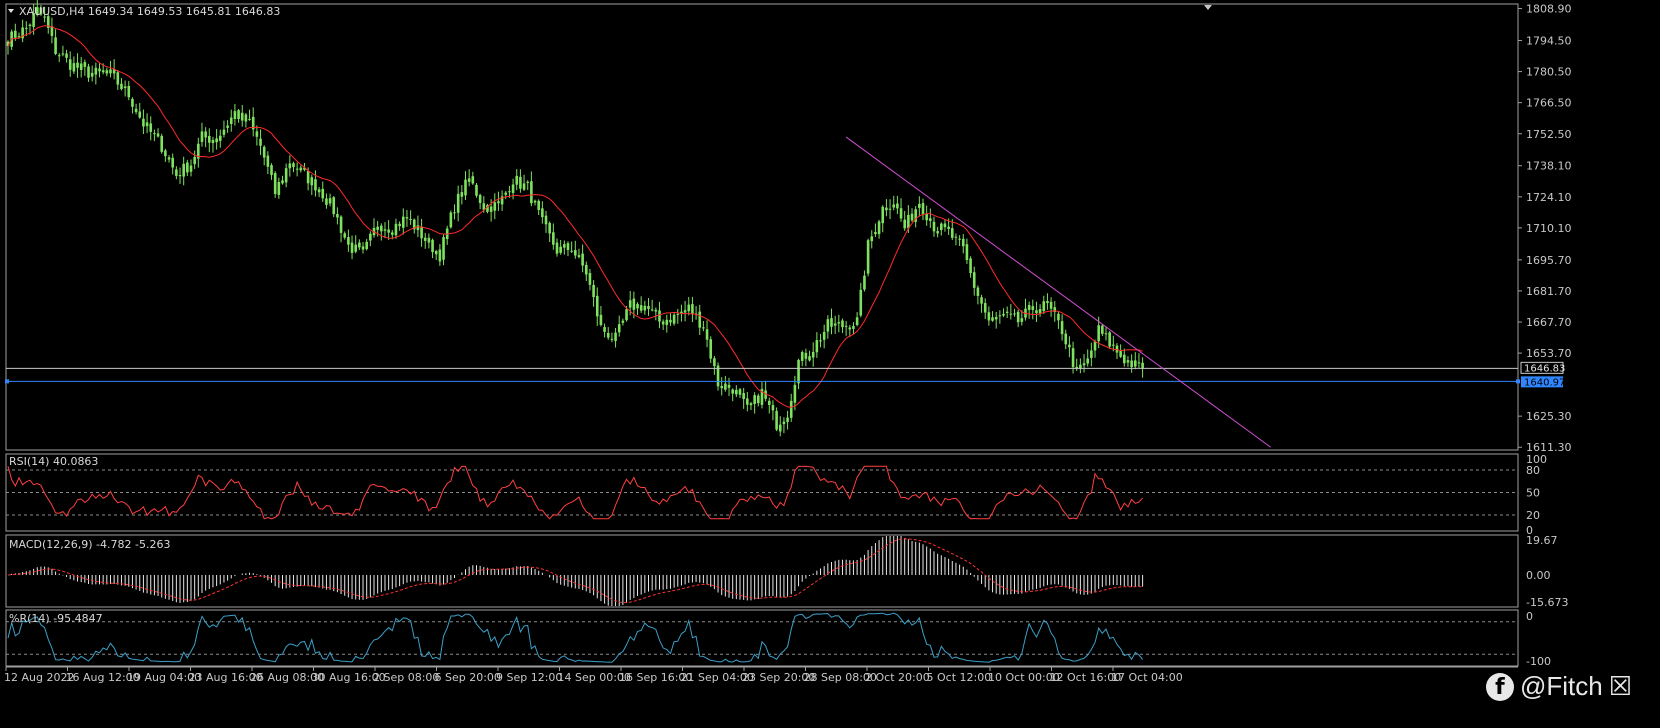 The width and height of the screenshot is (1660, 728). I want to click on bid-price-tag: 1646.83, so click(1542, 367).